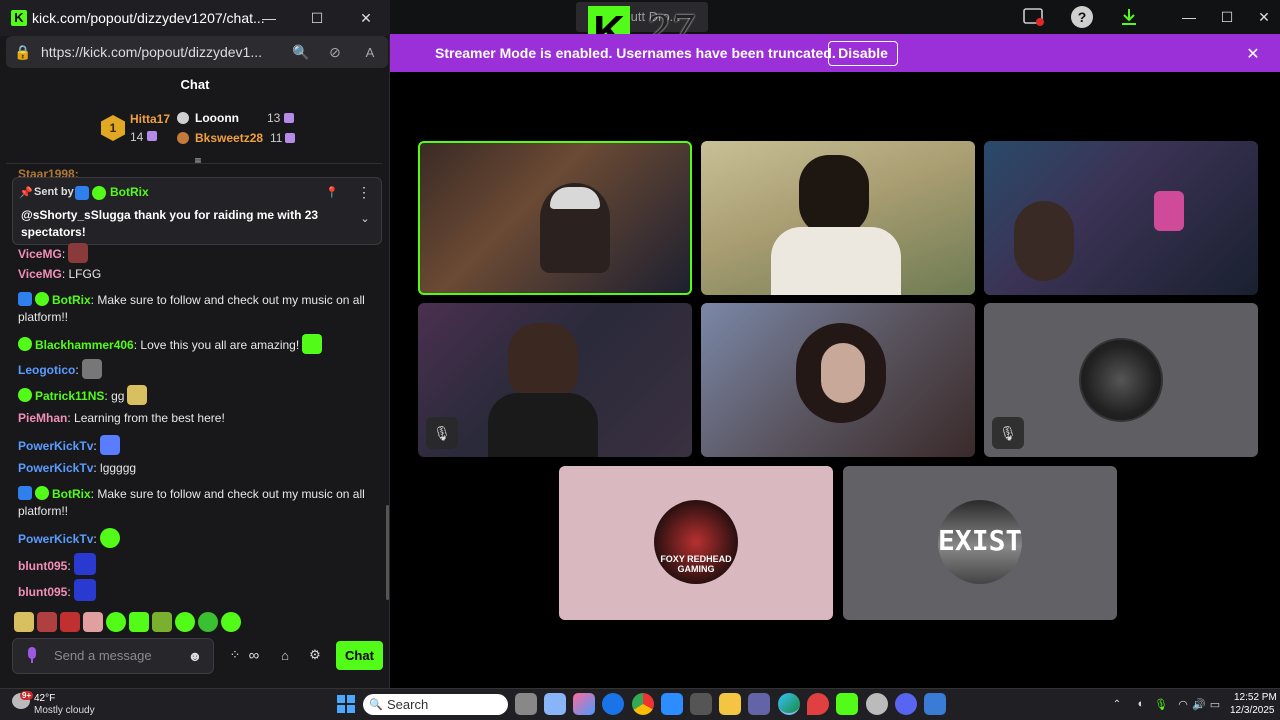 The image size is (1280, 720). I want to click on divider, so click(194, 163).